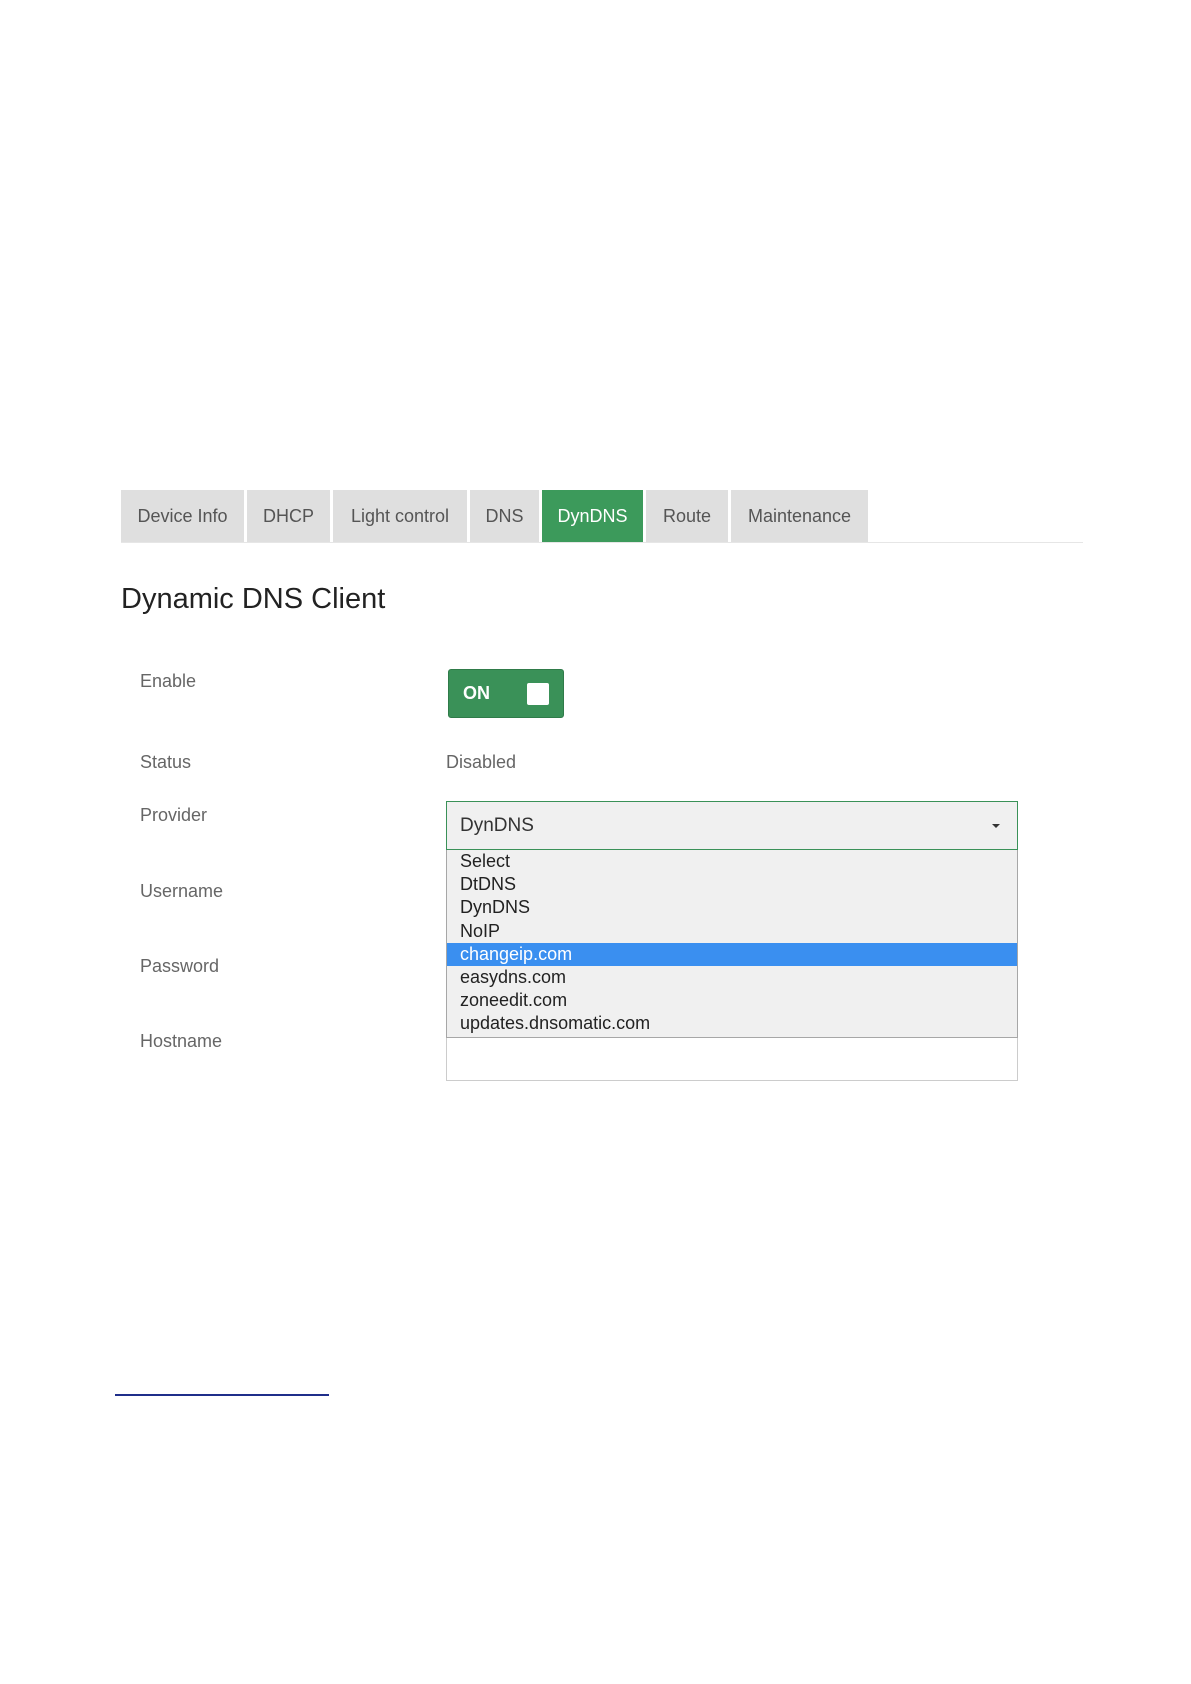 The image size is (1191, 1684). Describe the element at coordinates (481, 762) in the screenshot. I see `status-value: Disabled` at that location.